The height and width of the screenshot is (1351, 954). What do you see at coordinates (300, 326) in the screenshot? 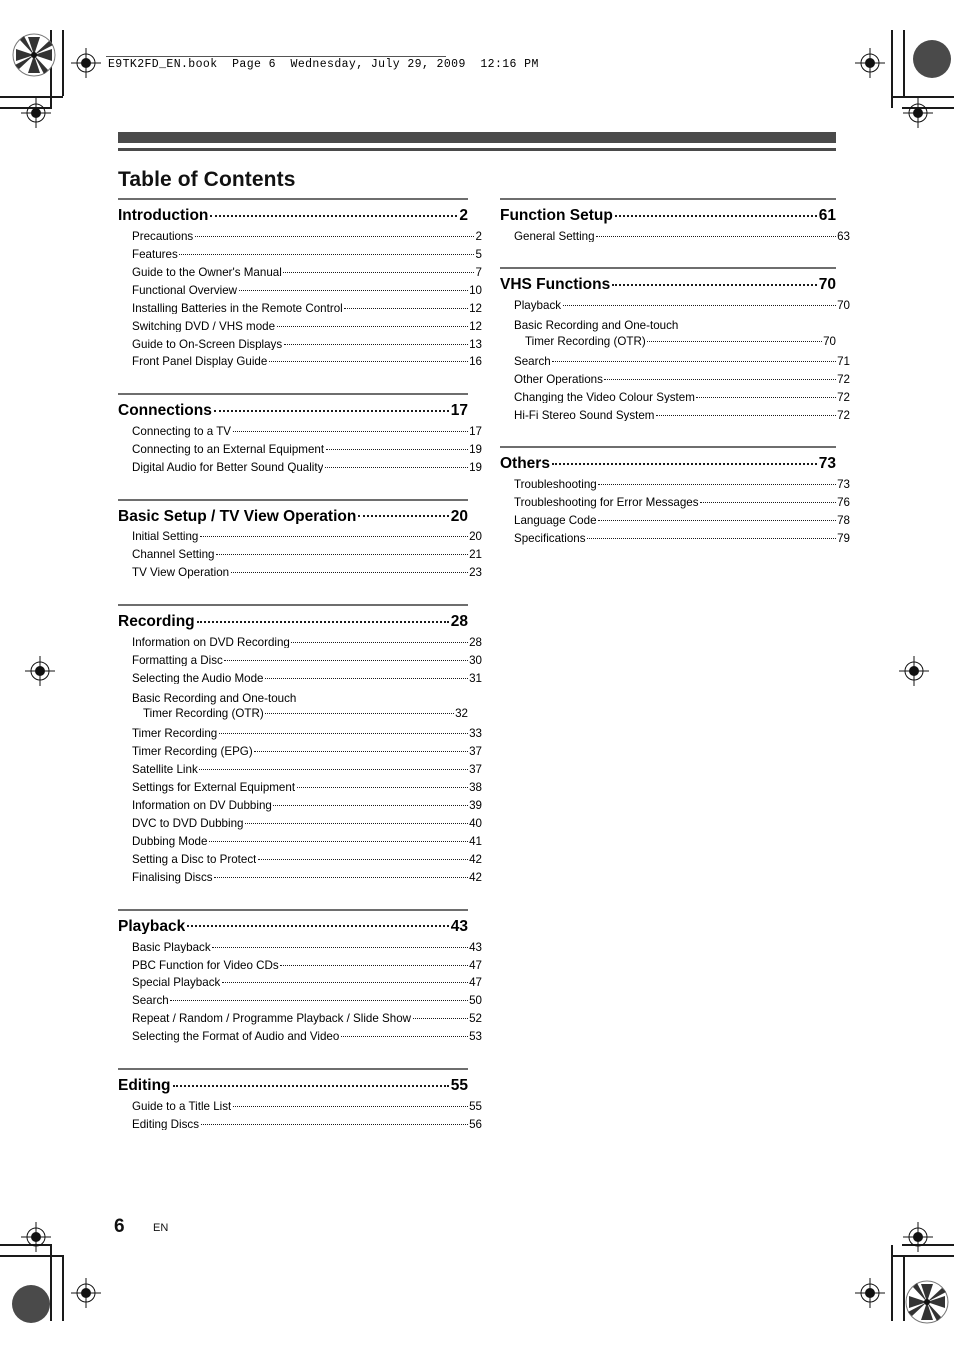
I see `toc-entry: Switching DVD / VHS mode 12` at bounding box center [300, 326].